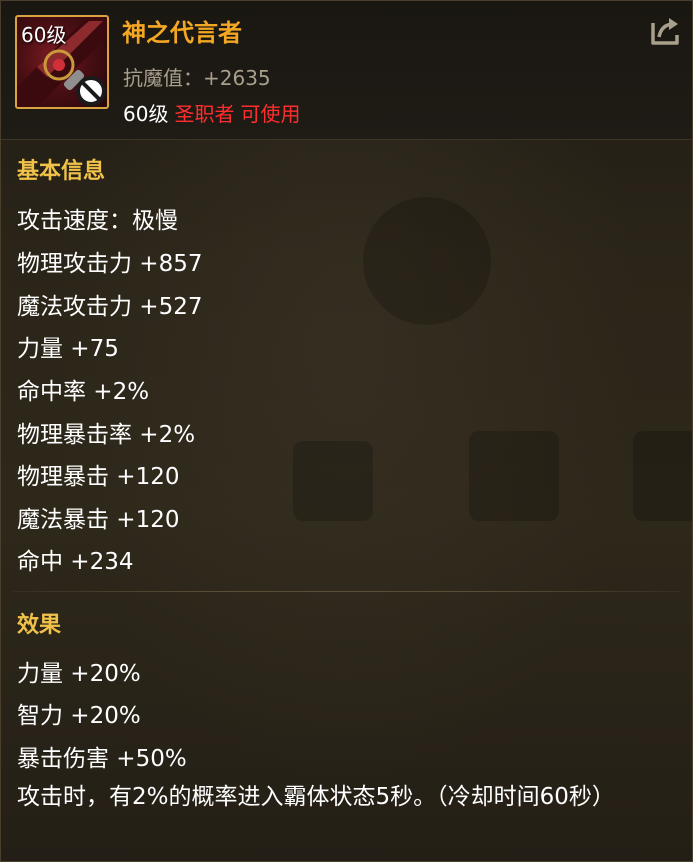 The image size is (693, 862). Describe the element at coordinates (98, 477) in the screenshot. I see `stat-line: 物理暴击 +120` at that location.